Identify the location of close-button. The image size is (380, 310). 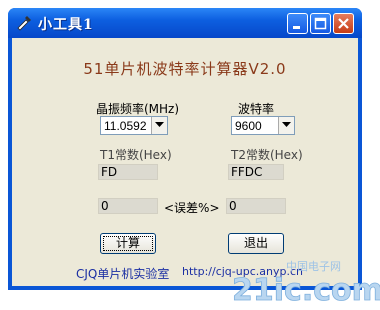
(343, 23).